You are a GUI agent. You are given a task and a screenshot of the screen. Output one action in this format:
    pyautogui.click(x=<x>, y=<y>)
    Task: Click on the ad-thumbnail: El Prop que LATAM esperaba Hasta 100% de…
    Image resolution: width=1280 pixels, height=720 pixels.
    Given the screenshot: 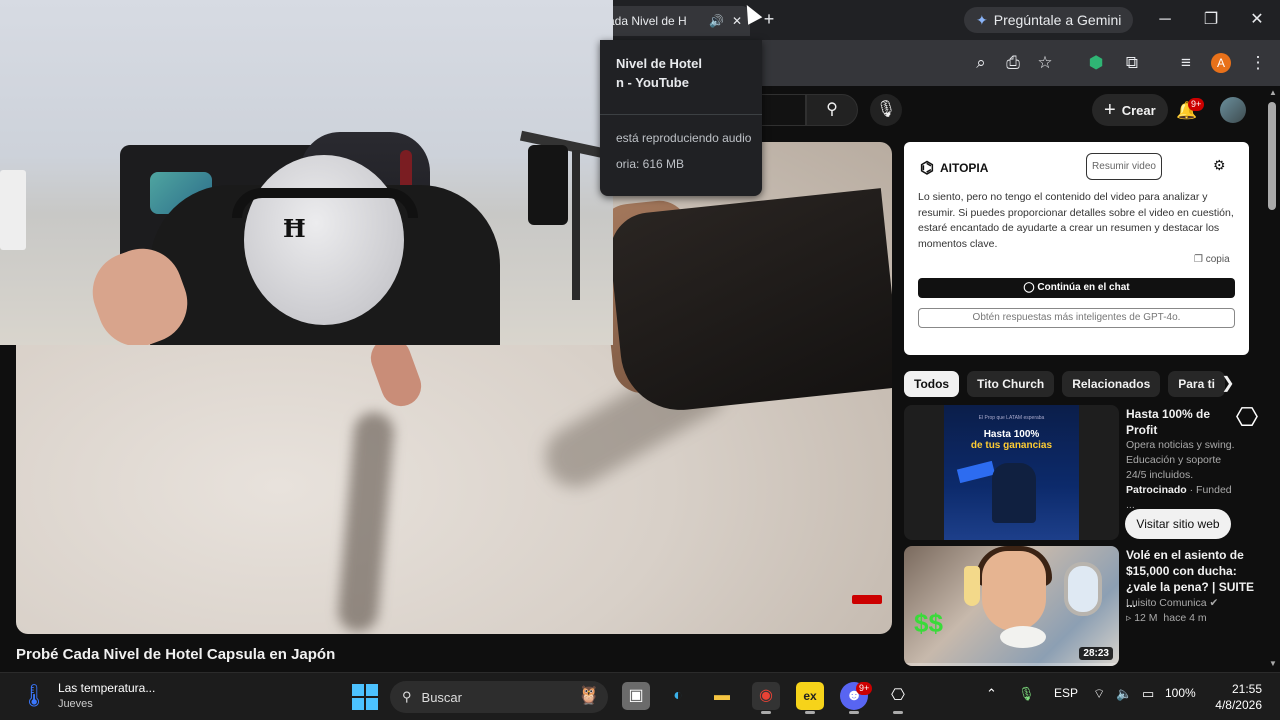 What is the action you would take?
    pyautogui.click(x=1011, y=472)
    